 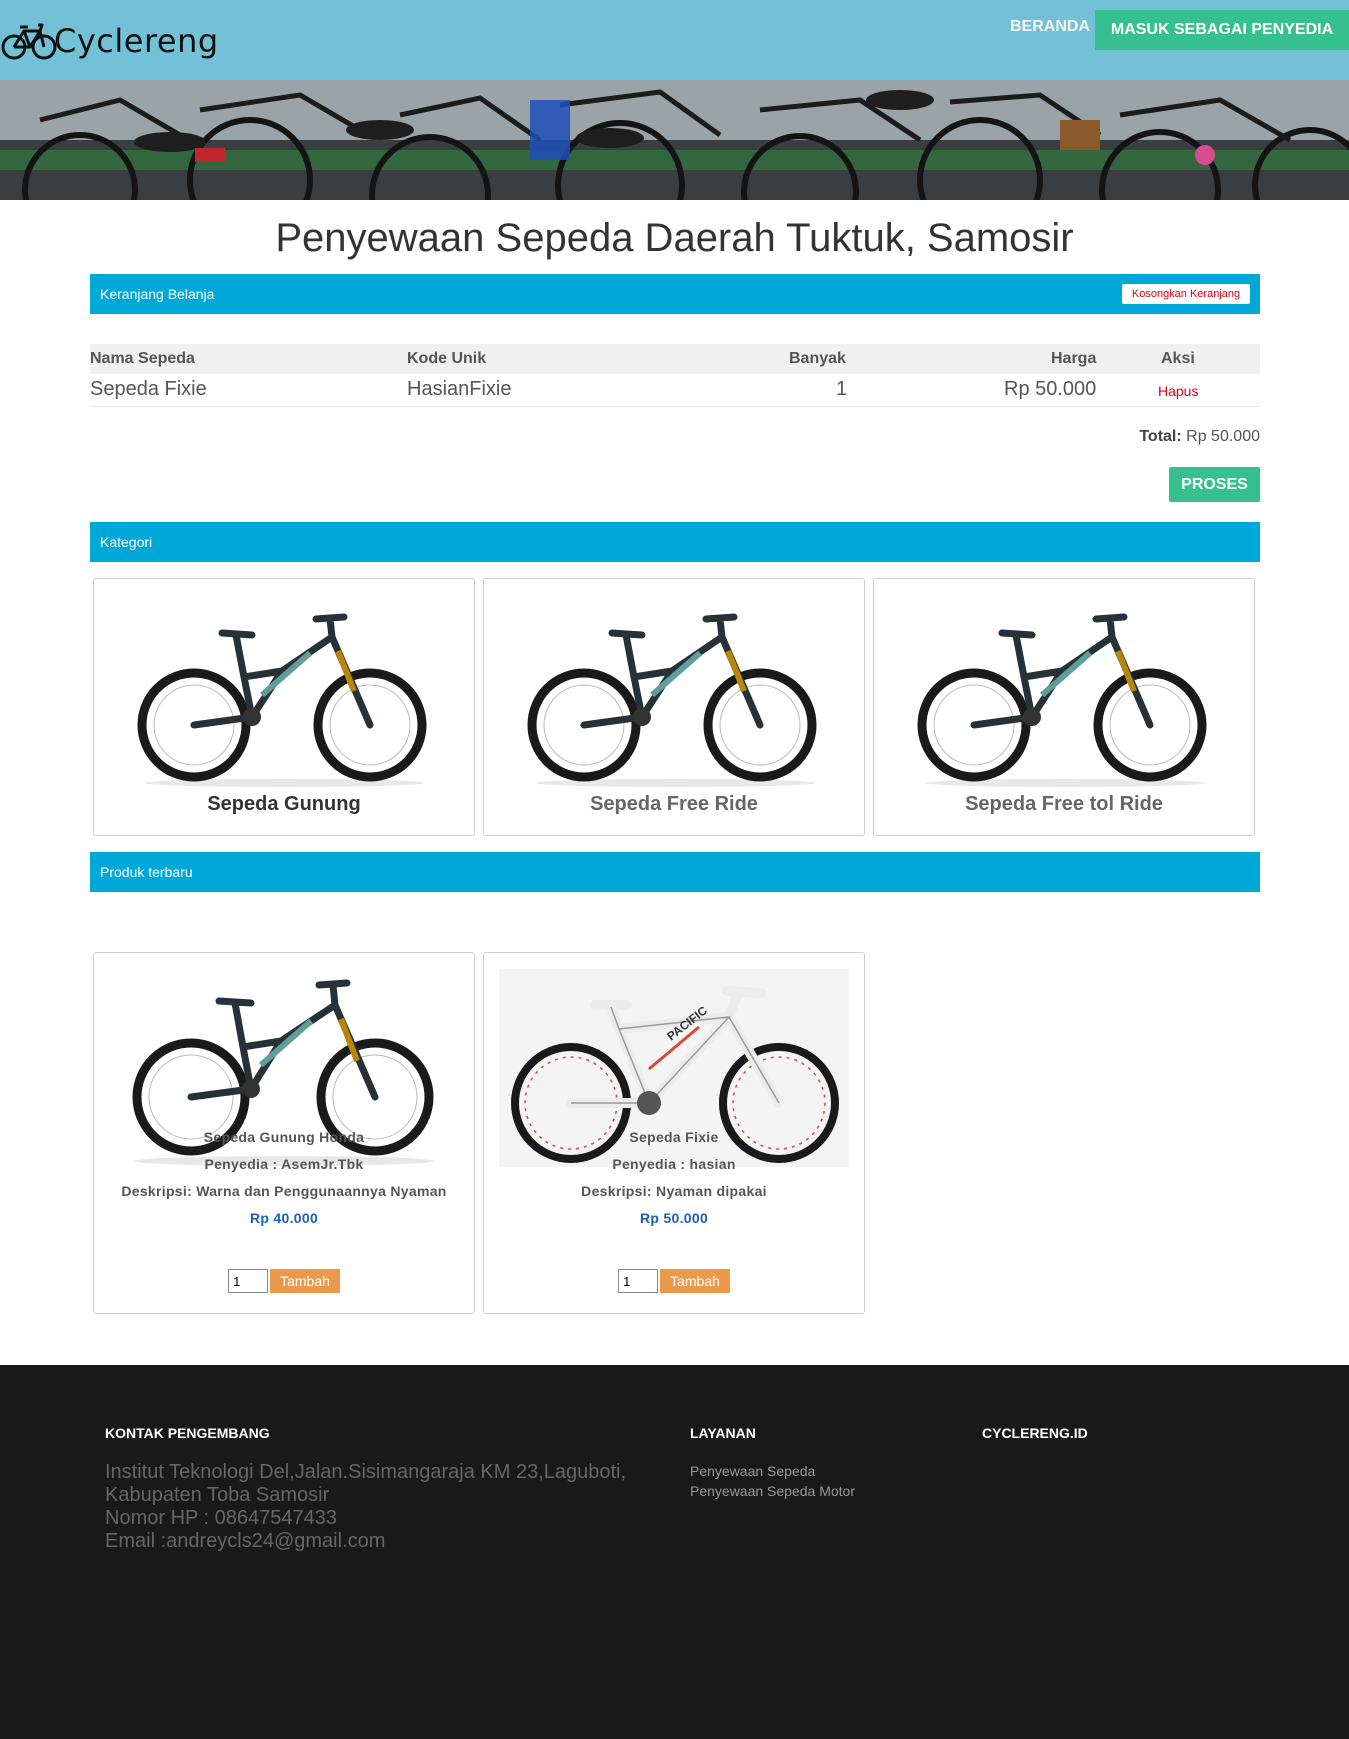 I want to click on cart-panel-title: Keranjang Belanja, so click(x=157, y=294).